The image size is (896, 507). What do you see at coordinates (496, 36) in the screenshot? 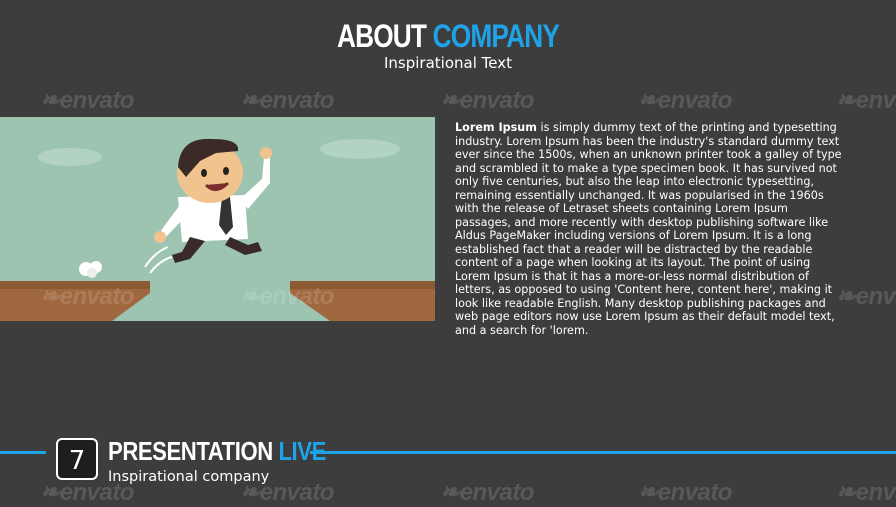
I see `title-word-company: COMPANY` at bounding box center [496, 36].